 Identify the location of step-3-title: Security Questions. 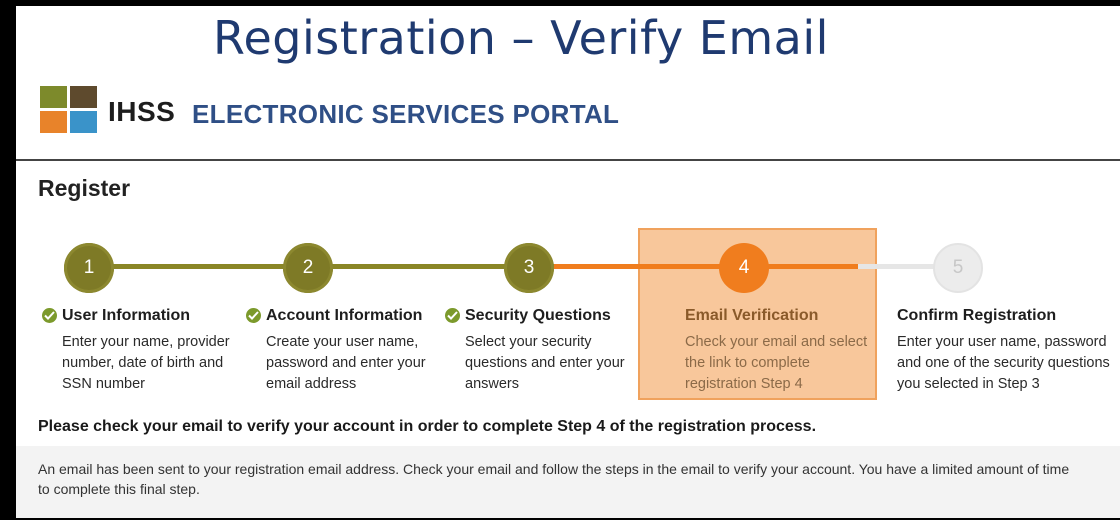
(538, 315).